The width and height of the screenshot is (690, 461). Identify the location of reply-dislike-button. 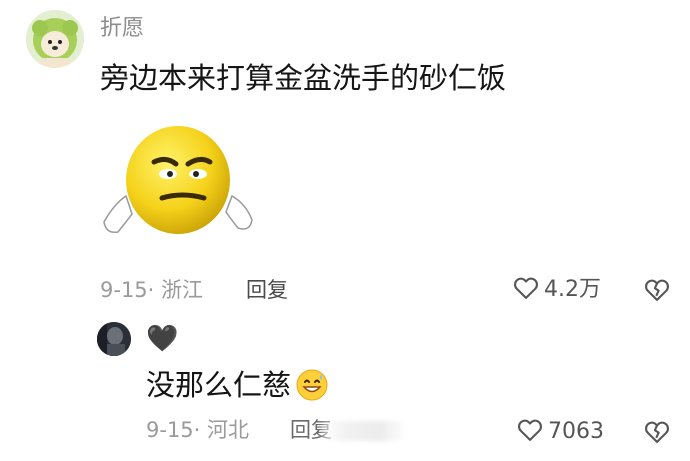
(657, 434).